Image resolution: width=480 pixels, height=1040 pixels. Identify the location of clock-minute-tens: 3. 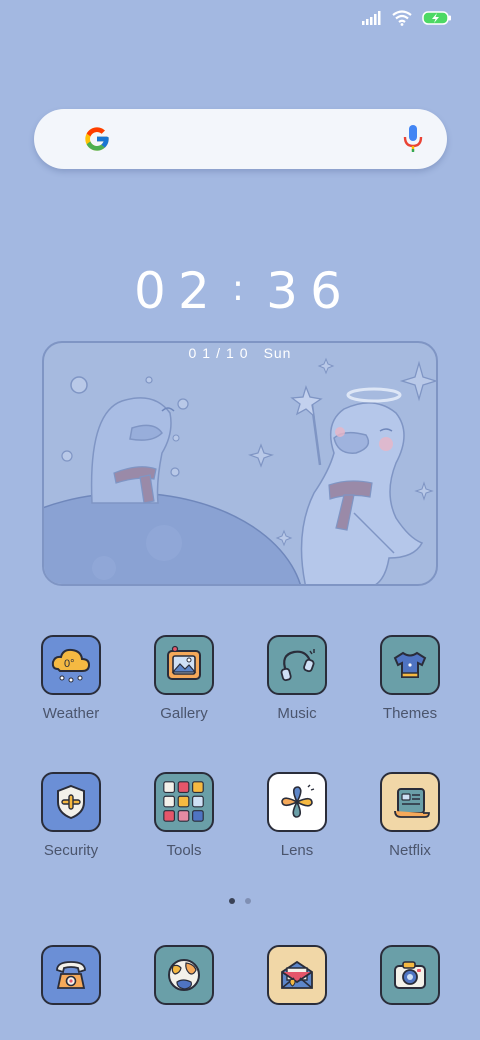
(284, 291).